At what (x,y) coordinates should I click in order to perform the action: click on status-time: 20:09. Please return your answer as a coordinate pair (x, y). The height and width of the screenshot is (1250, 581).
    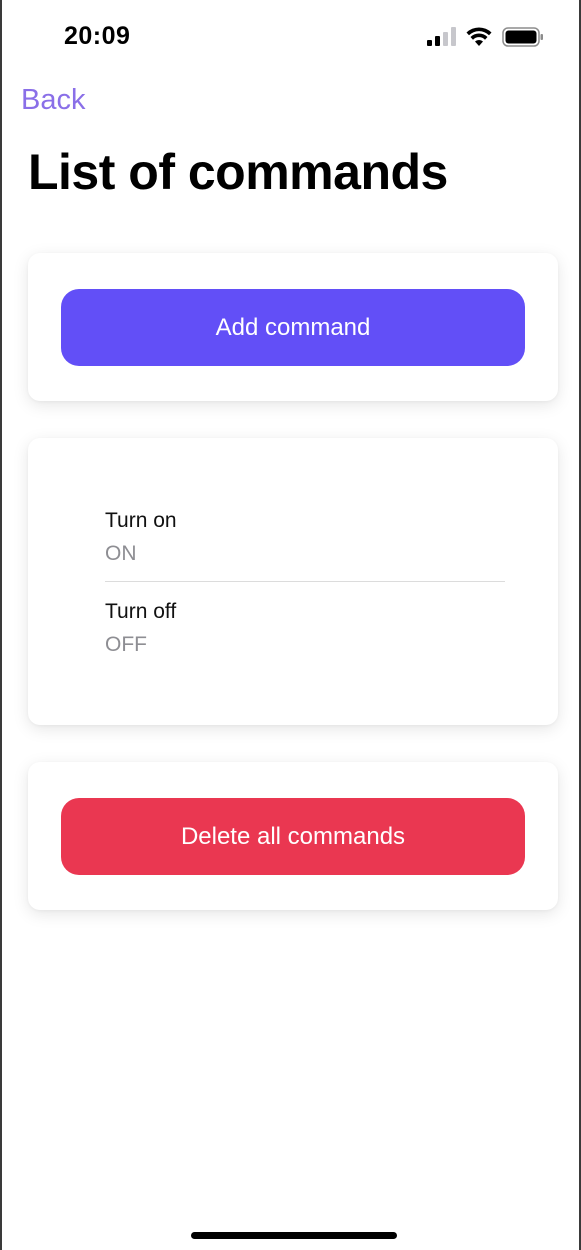
    Looking at the image, I should click on (97, 36).